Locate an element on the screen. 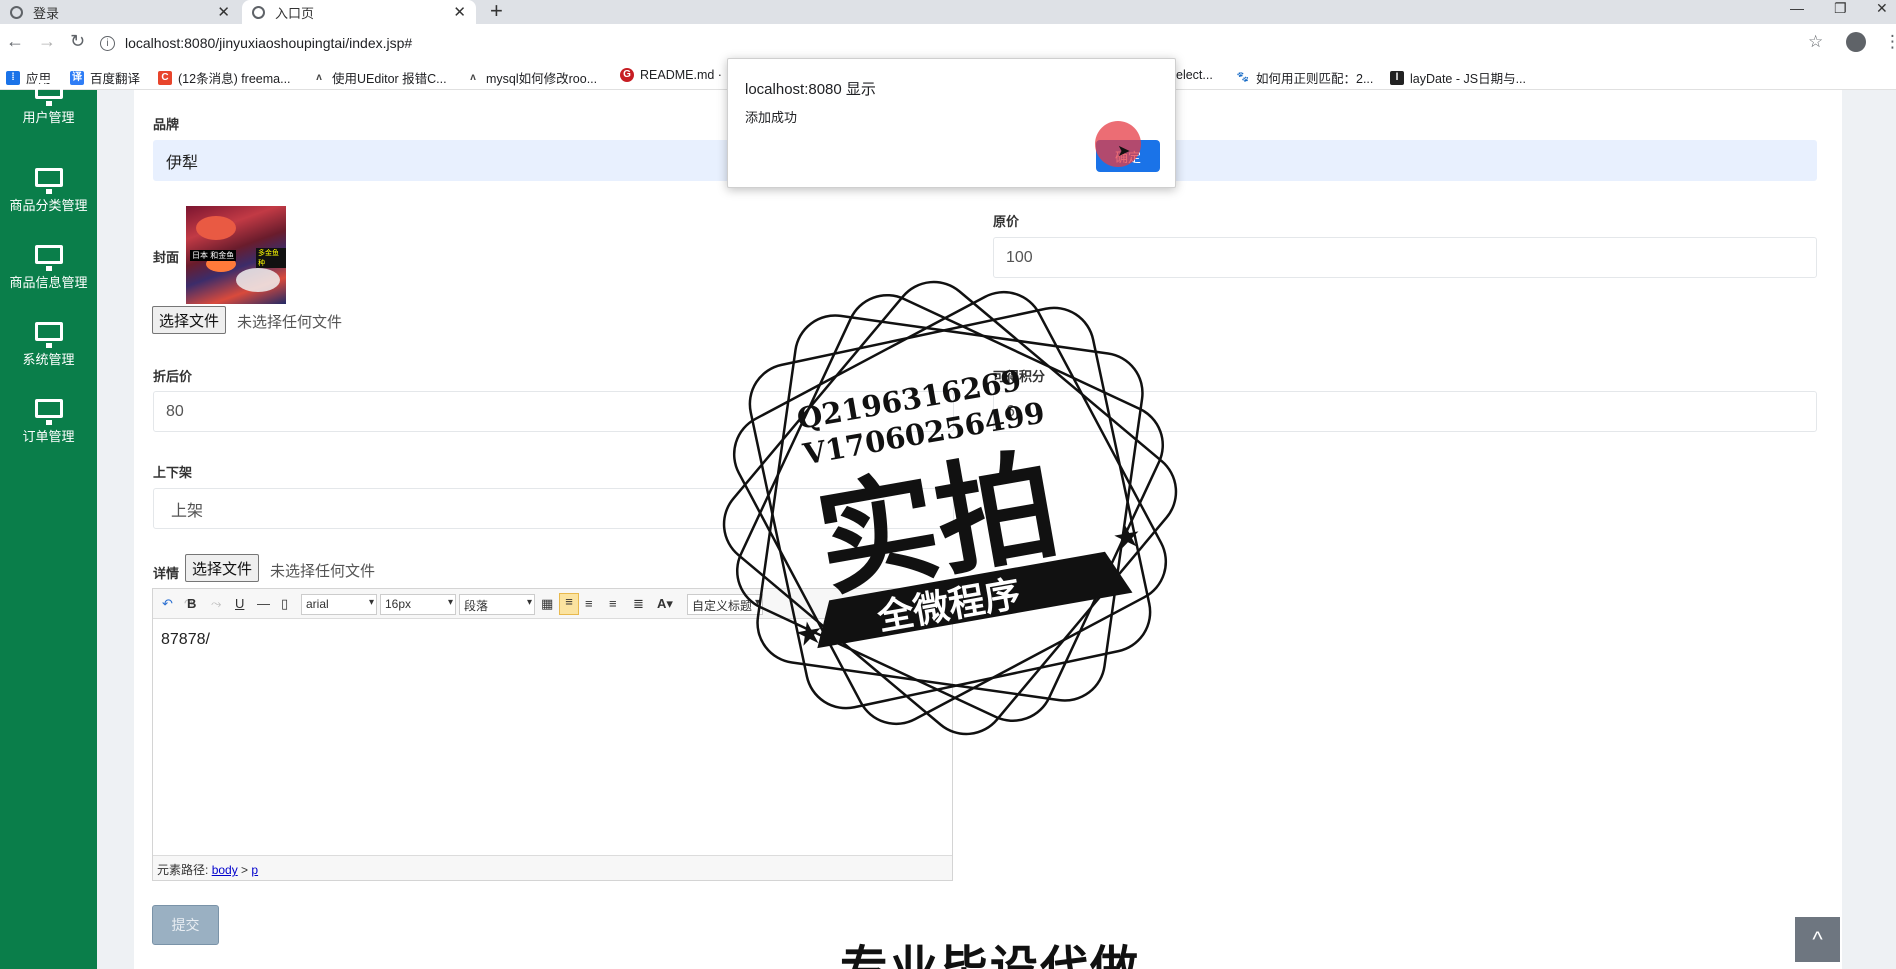 The image size is (1896, 969). paragraph-select: 段落 is located at coordinates (497, 604).